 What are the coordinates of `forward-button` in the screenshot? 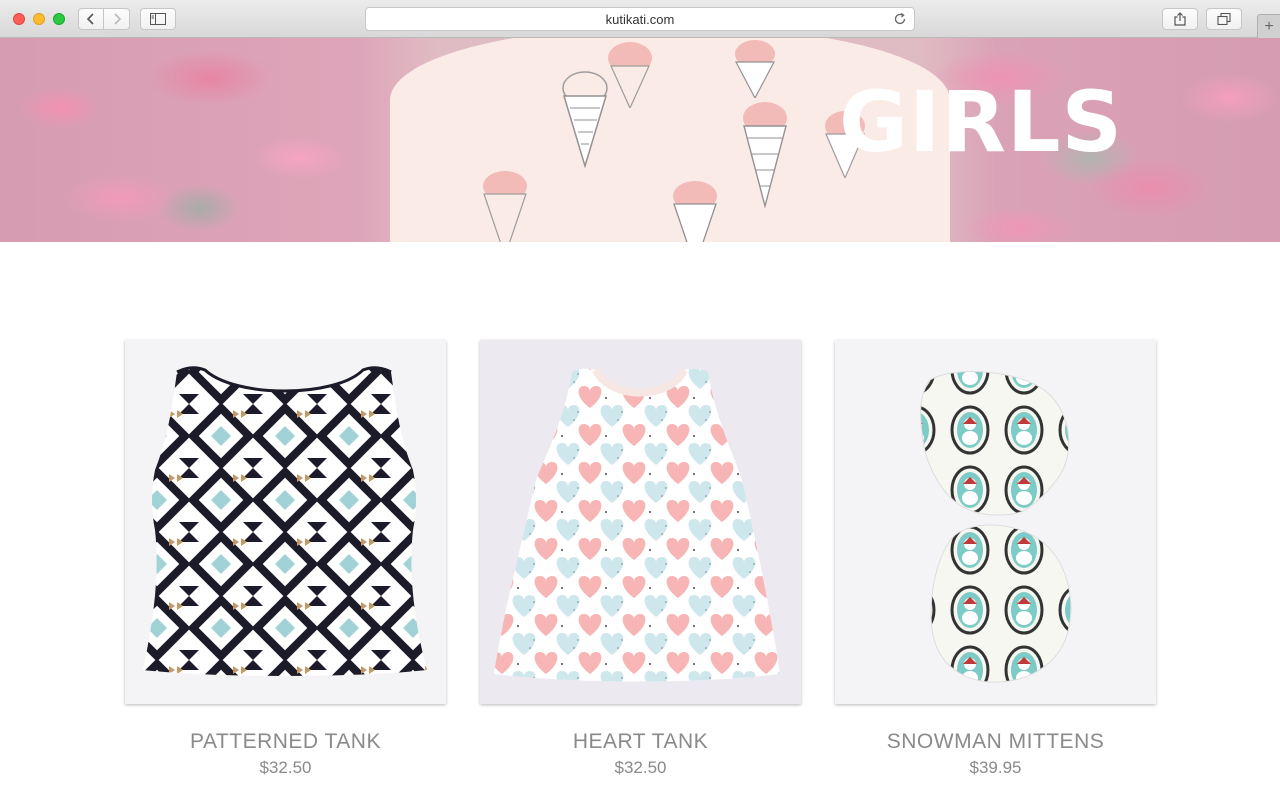 It's located at (117, 19).